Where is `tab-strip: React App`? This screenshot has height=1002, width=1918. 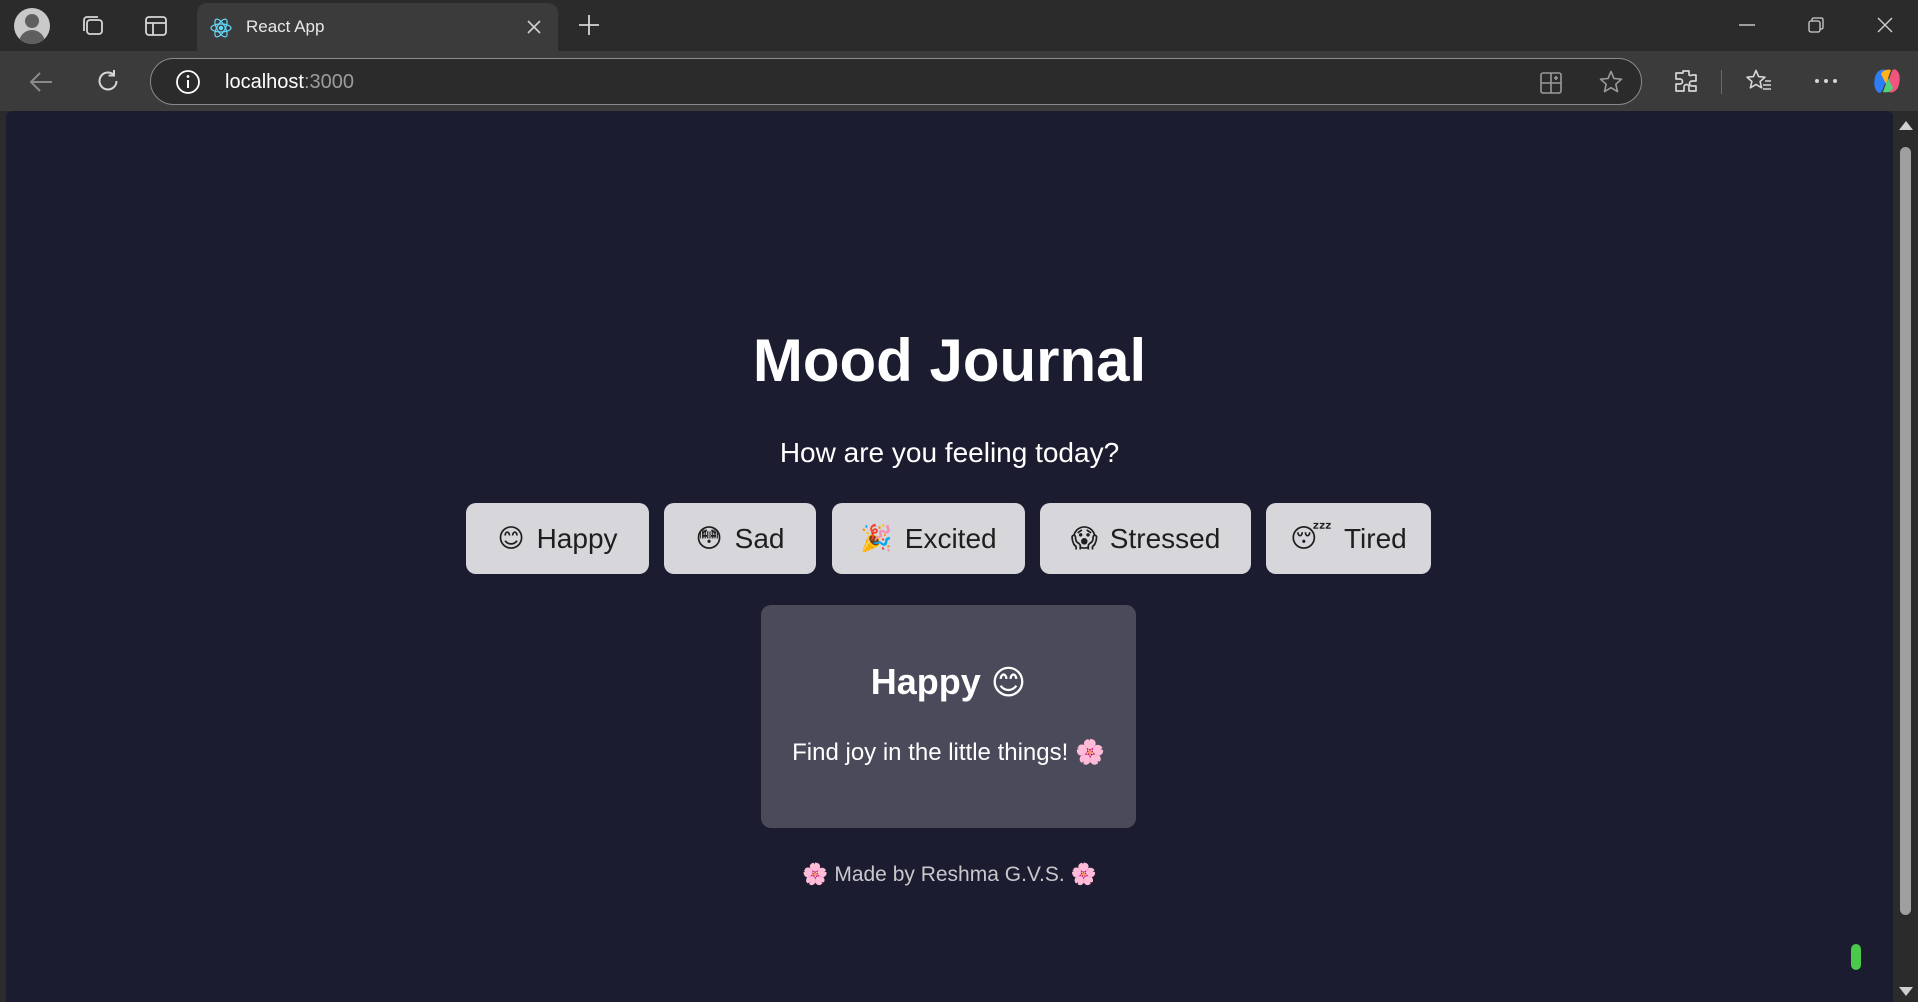
tab-strip: React App is located at coordinates (959, 25).